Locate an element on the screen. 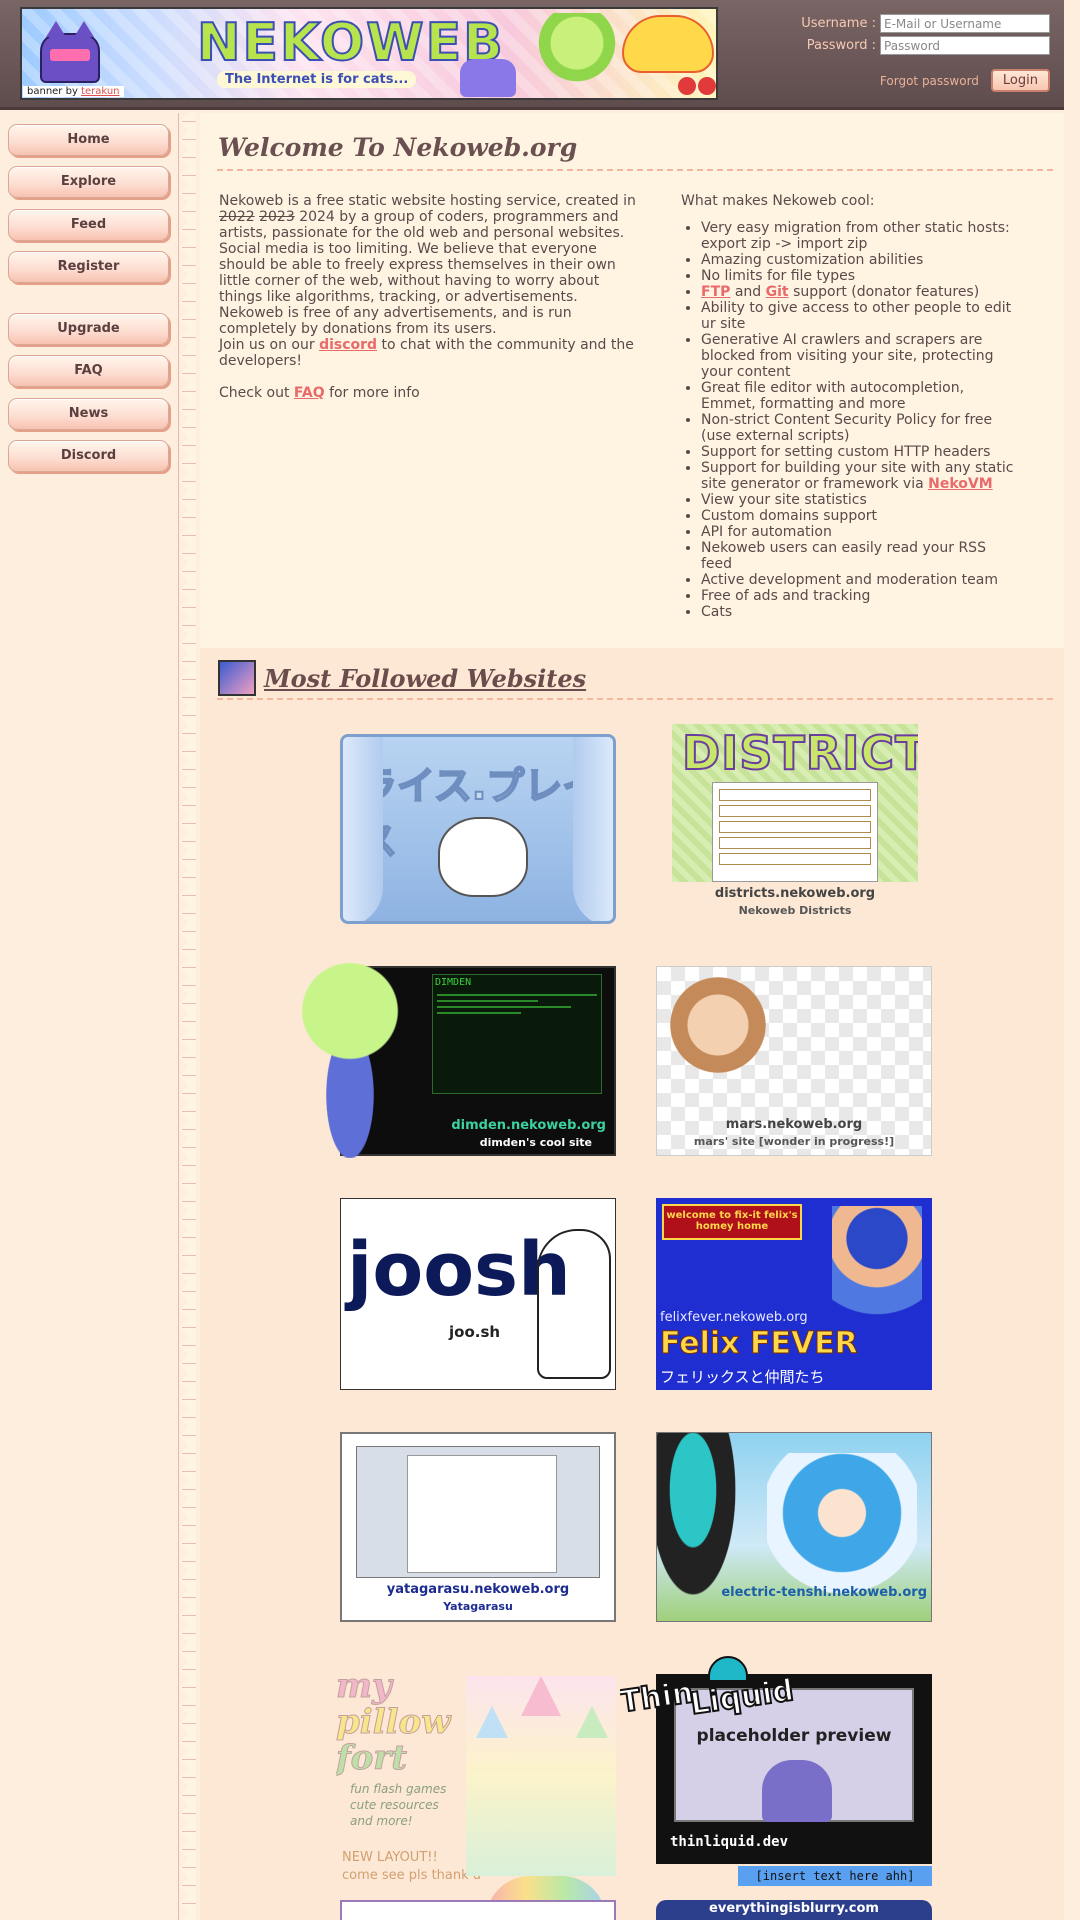 The width and height of the screenshot is (1080, 1920). site-card-rice-place: ライス.プレイス is located at coordinates (478, 829).